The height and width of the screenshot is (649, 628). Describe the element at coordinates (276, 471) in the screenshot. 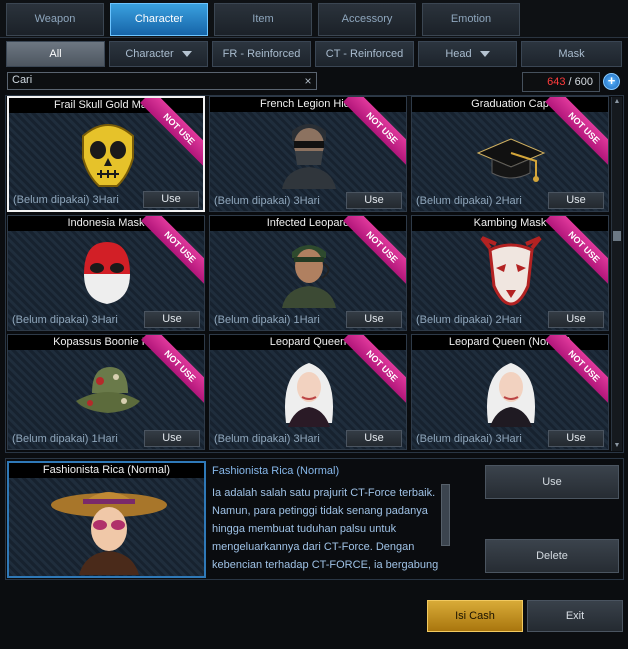

I see `detail-item-name: Fashionista Rica (Normal)` at that location.